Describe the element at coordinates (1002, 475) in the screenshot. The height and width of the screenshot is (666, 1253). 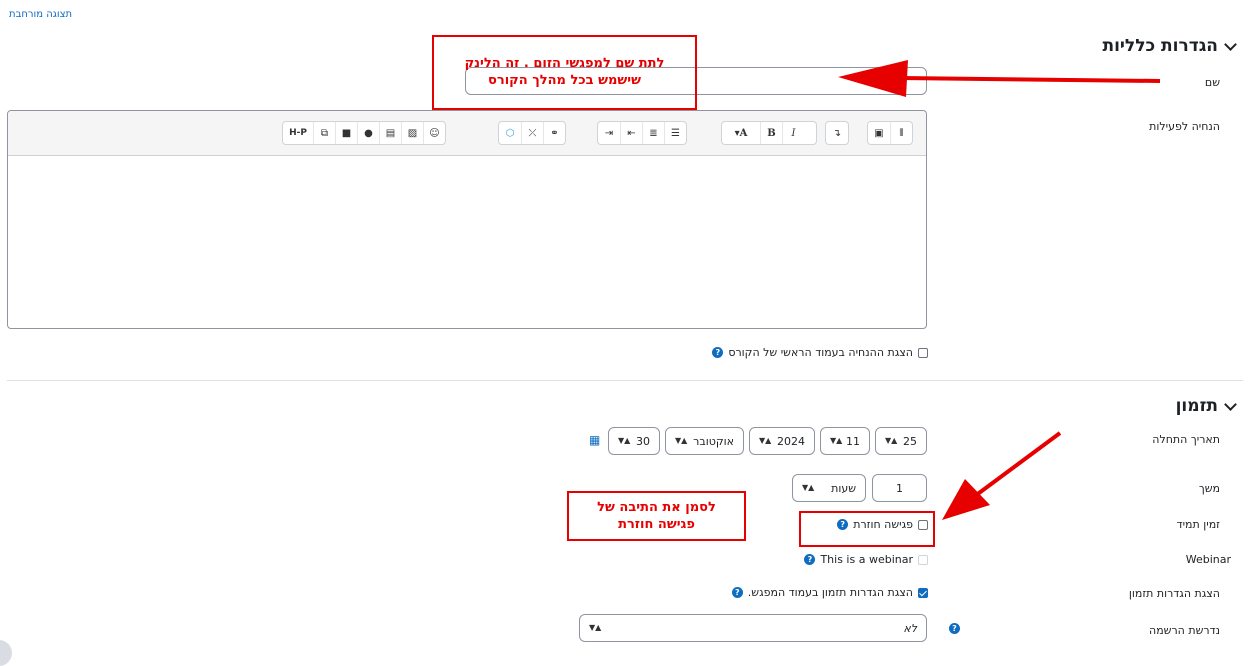
I see `arrow-to-recurring-checkbox` at that location.